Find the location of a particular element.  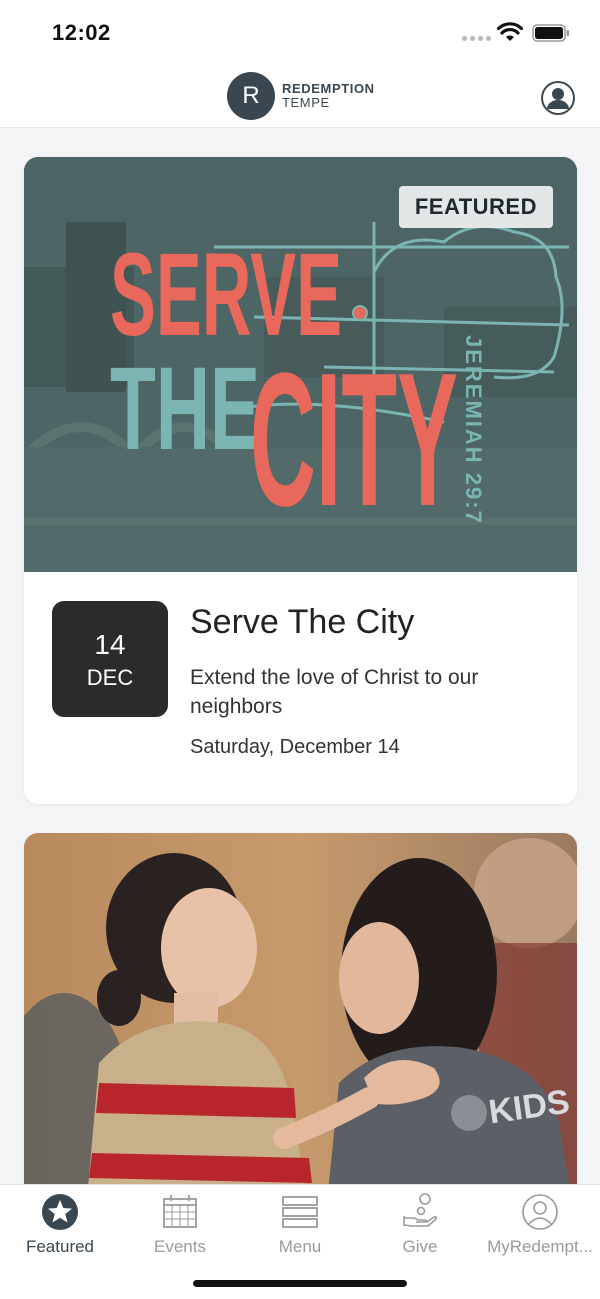

event-date-box: 14 DEC is located at coordinates (110, 659).